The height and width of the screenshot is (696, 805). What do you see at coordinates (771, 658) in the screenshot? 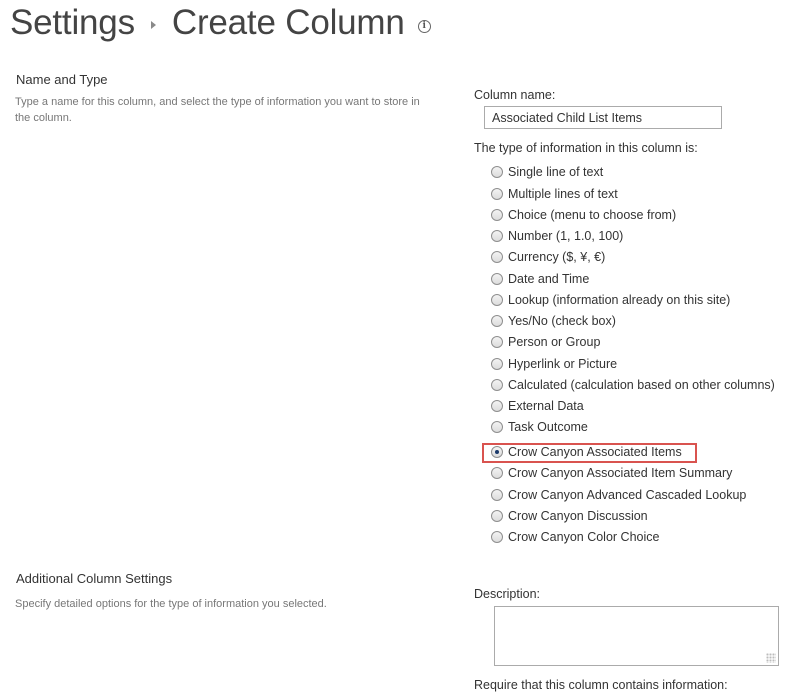
I see `resize-grip-icon` at bounding box center [771, 658].